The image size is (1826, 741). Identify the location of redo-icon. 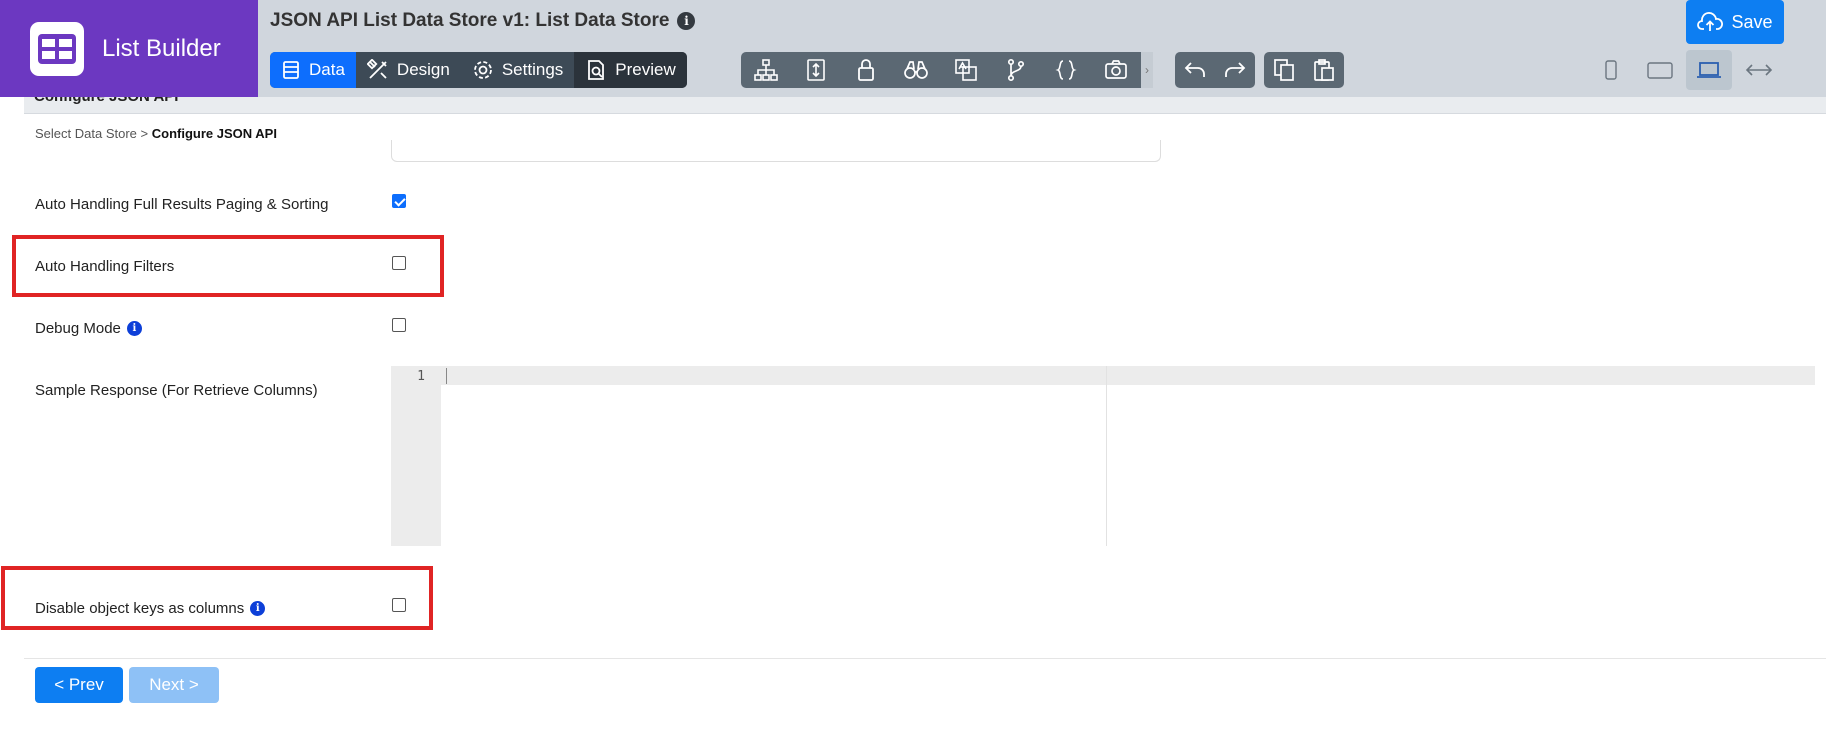
(1235, 70).